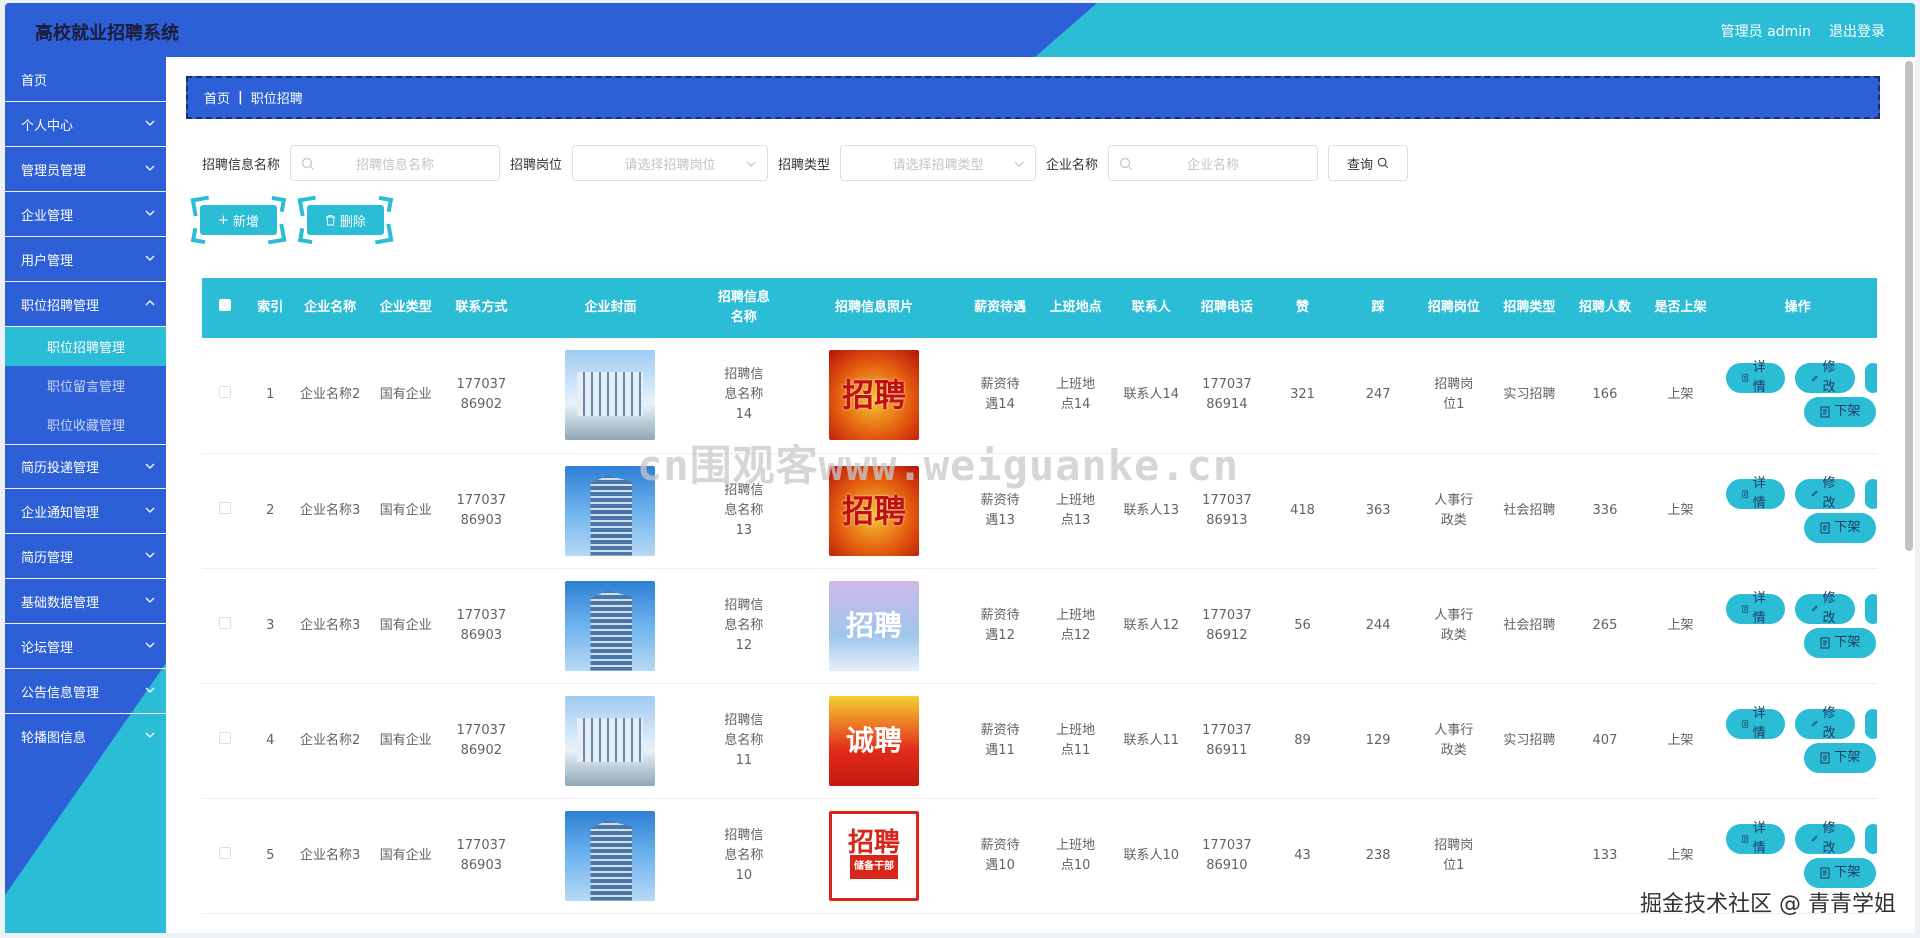  Describe the element at coordinates (1765, 32) in the screenshot. I see `current-user: 管理员 admin` at that location.